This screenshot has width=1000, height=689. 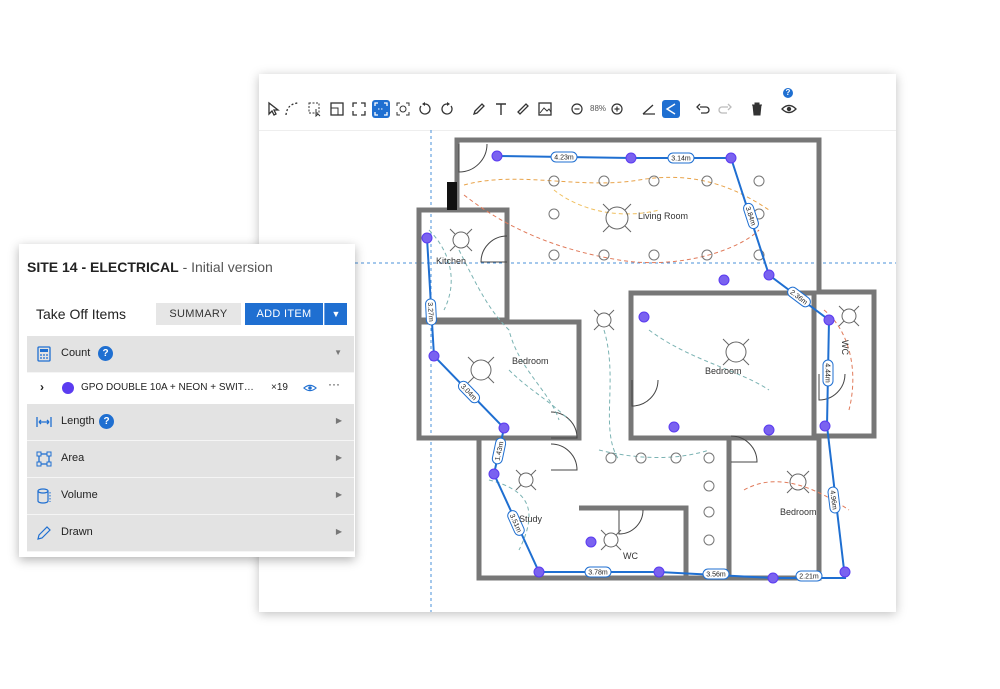 I want to click on summary-button: SUMMARY, so click(x=198, y=314).